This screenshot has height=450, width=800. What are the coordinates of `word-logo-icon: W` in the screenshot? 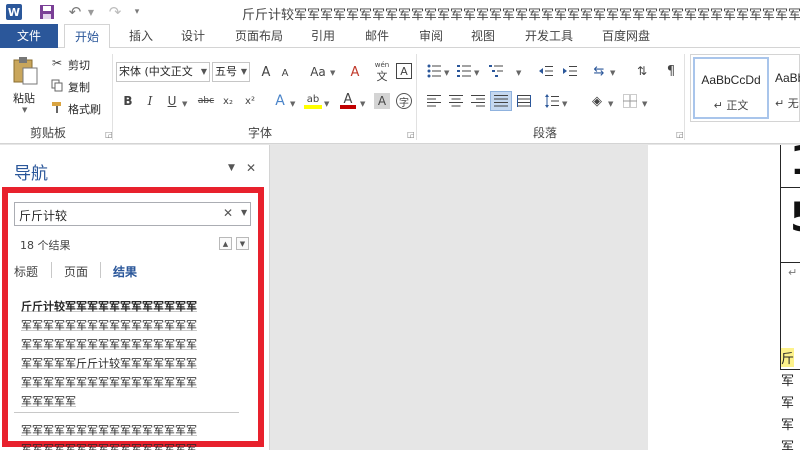 It's located at (14, 12).